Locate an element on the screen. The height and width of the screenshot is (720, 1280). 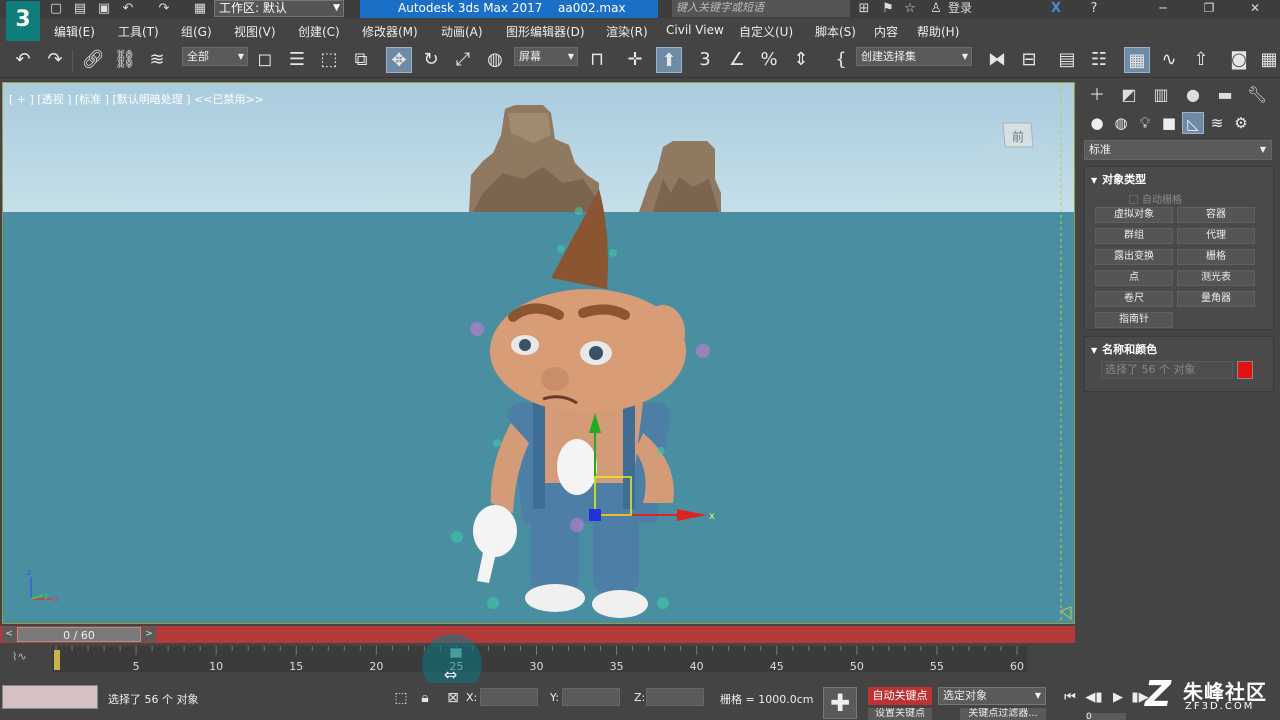
protractor-button: 量角器 is located at coordinates (1216, 299).